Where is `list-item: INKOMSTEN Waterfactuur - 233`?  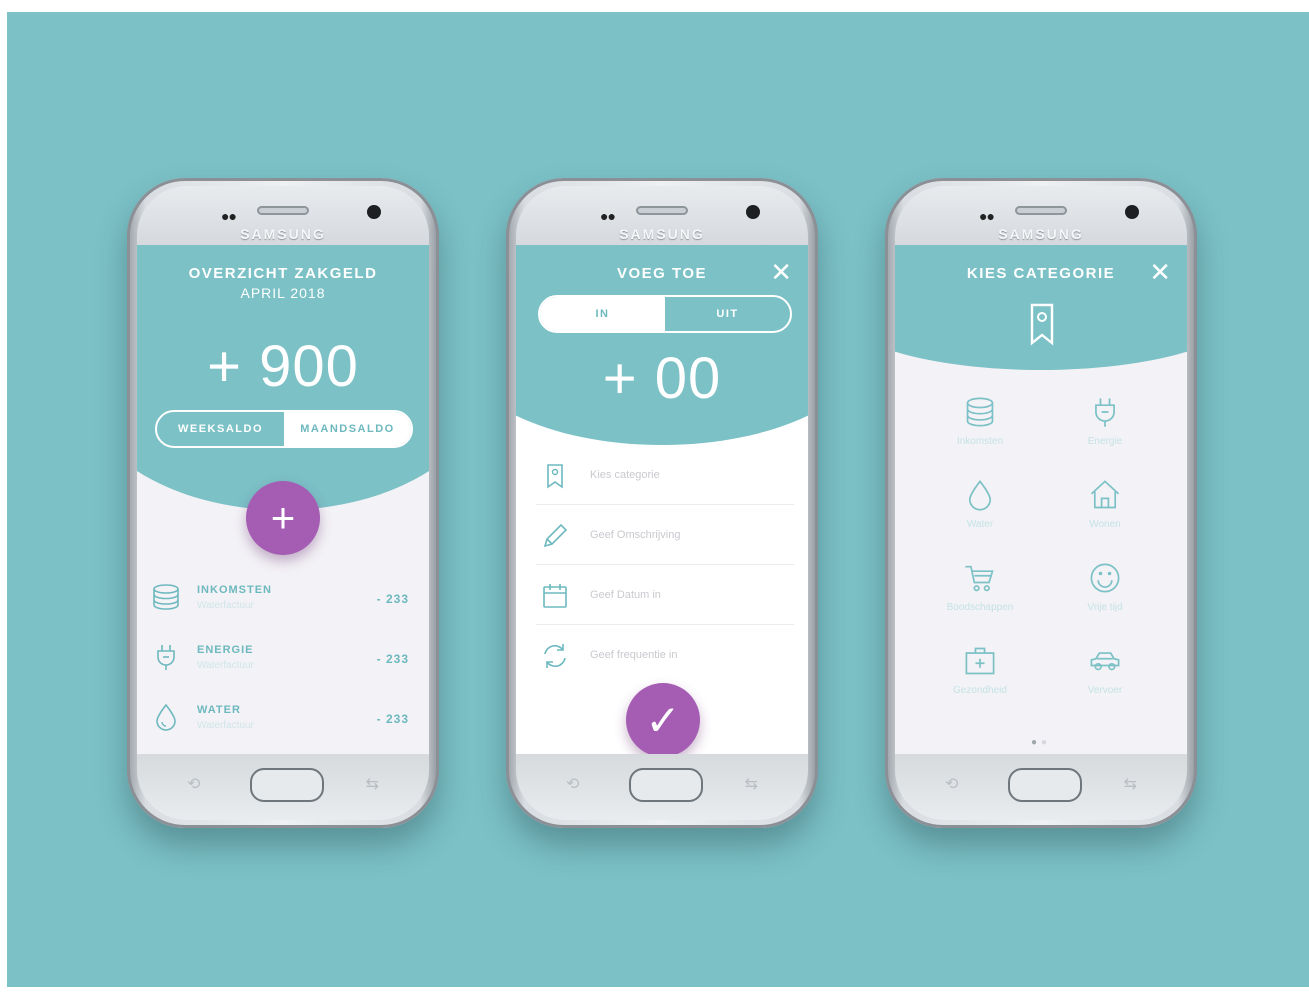 list-item: INKOMSTEN Waterfactuur - 233 is located at coordinates (283, 603).